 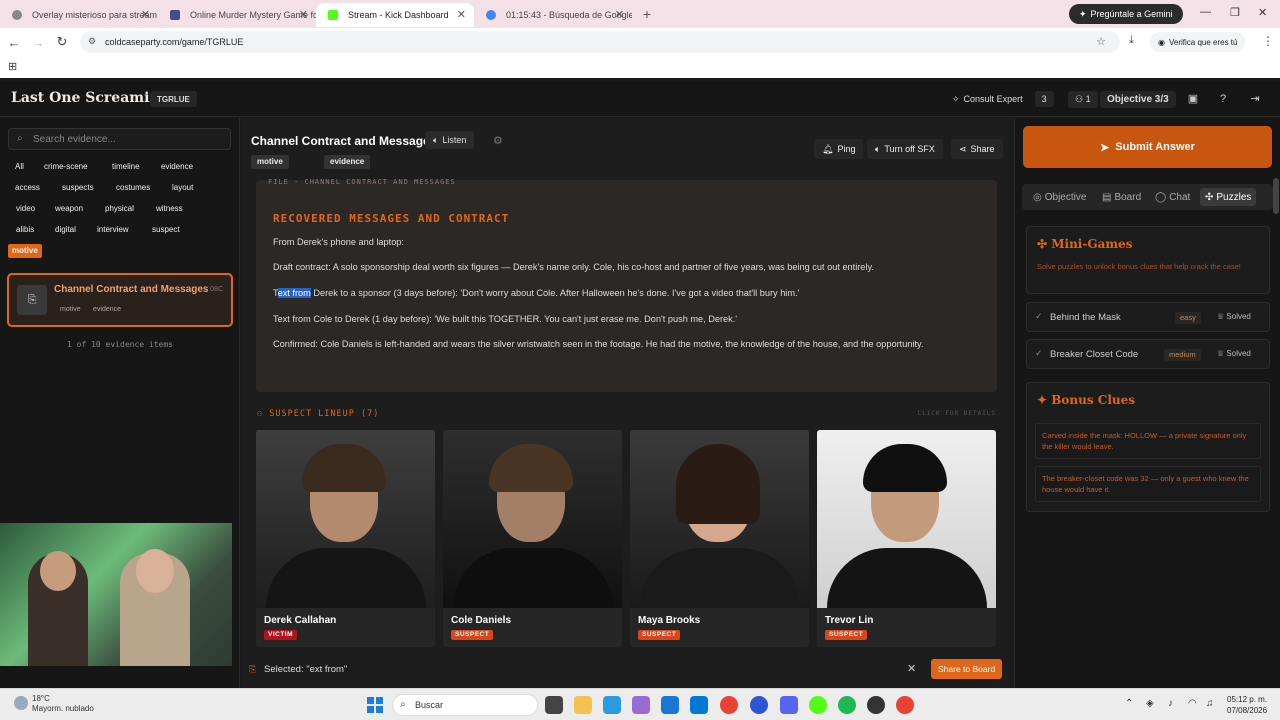 What do you see at coordinates (1223, 99) in the screenshot?
I see `help-icon: ?` at bounding box center [1223, 99].